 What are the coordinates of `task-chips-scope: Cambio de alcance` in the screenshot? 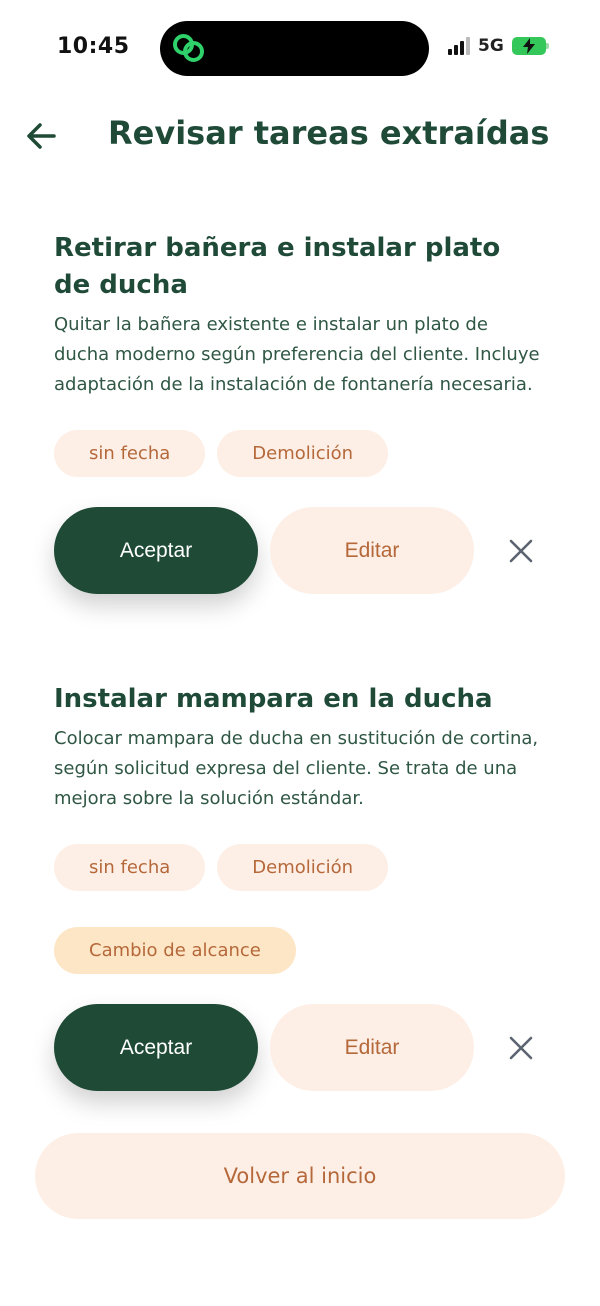 It's located at (304, 950).